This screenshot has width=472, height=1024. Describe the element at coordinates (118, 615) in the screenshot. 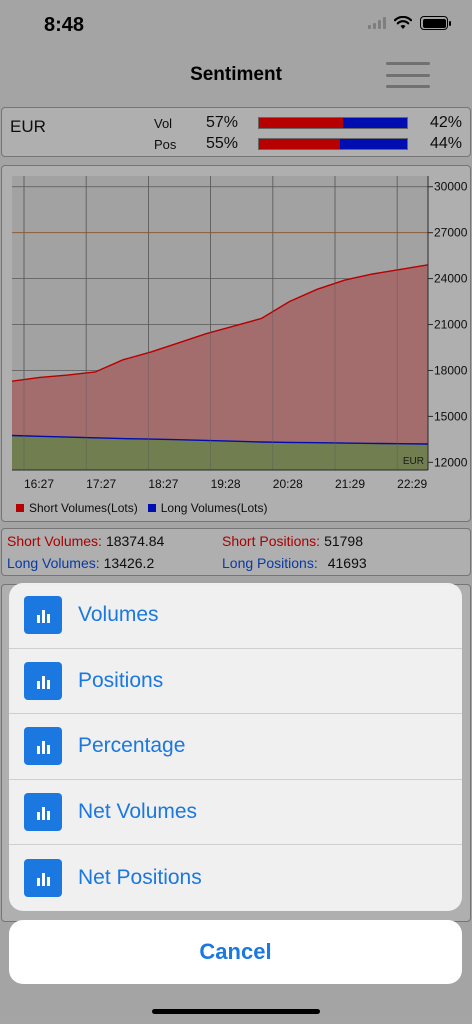

I see `sheet-item-label: Volumes` at that location.